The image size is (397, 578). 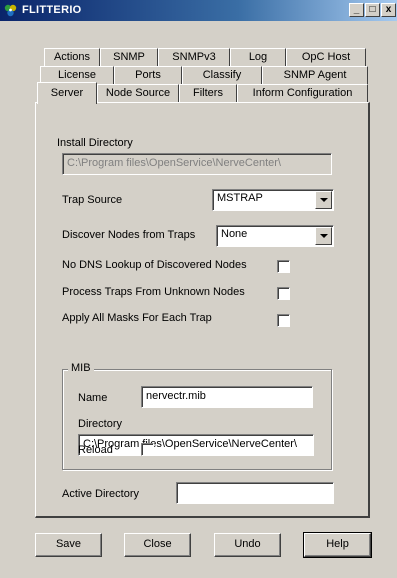 What do you see at coordinates (92, 200) in the screenshot?
I see `trap-source-label: Trap Source` at bounding box center [92, 200].